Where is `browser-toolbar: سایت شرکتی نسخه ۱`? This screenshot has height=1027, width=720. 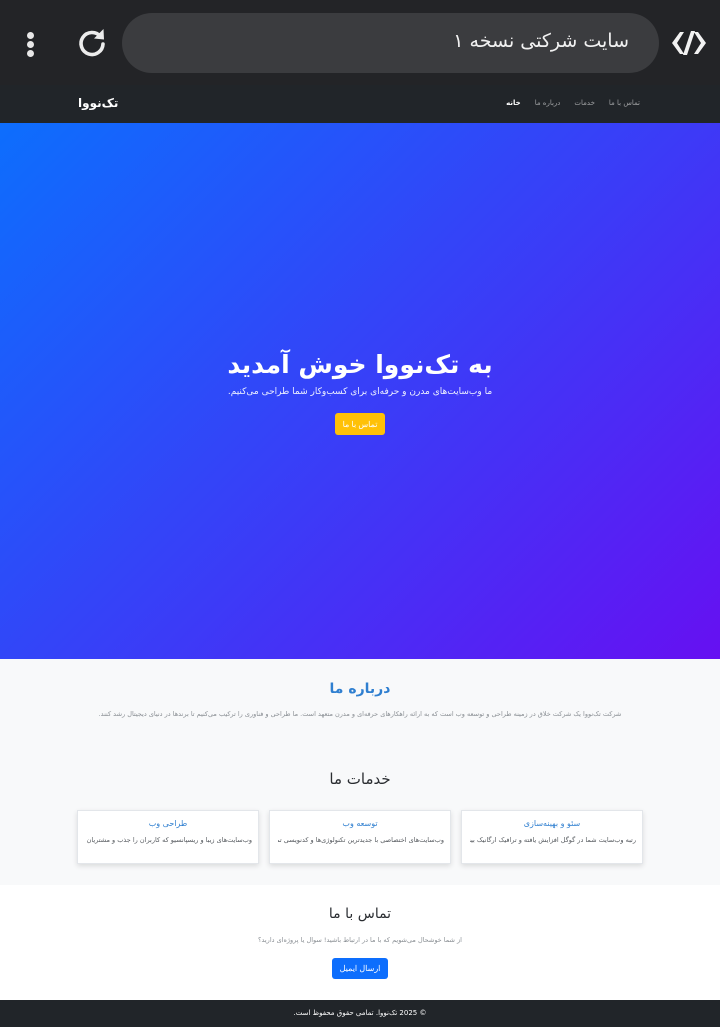 browser-toolbar: سایت شرکتی نسخه ۱ is located at coordinates (360, 42).